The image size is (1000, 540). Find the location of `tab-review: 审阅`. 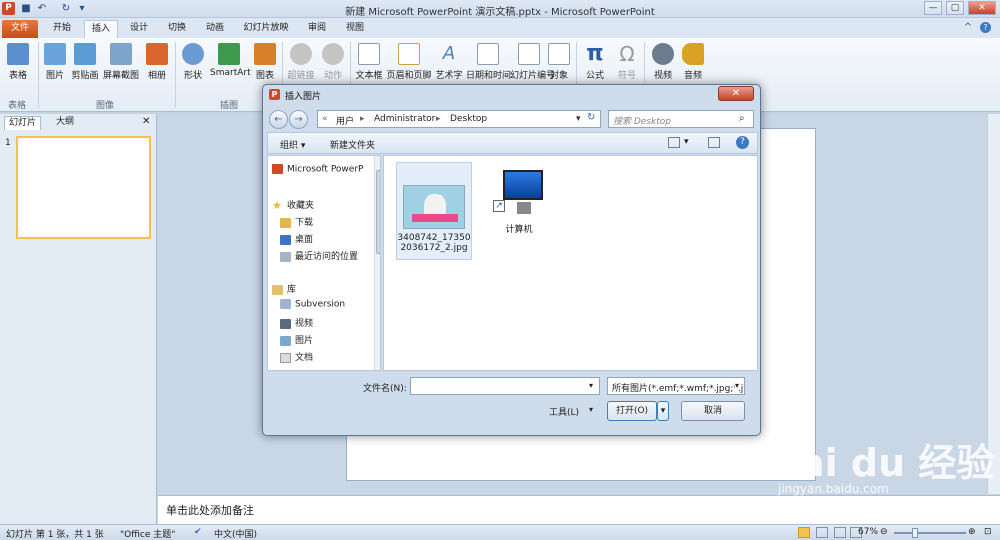

tab-review: 审阅 is located at coordinates (317, 29).